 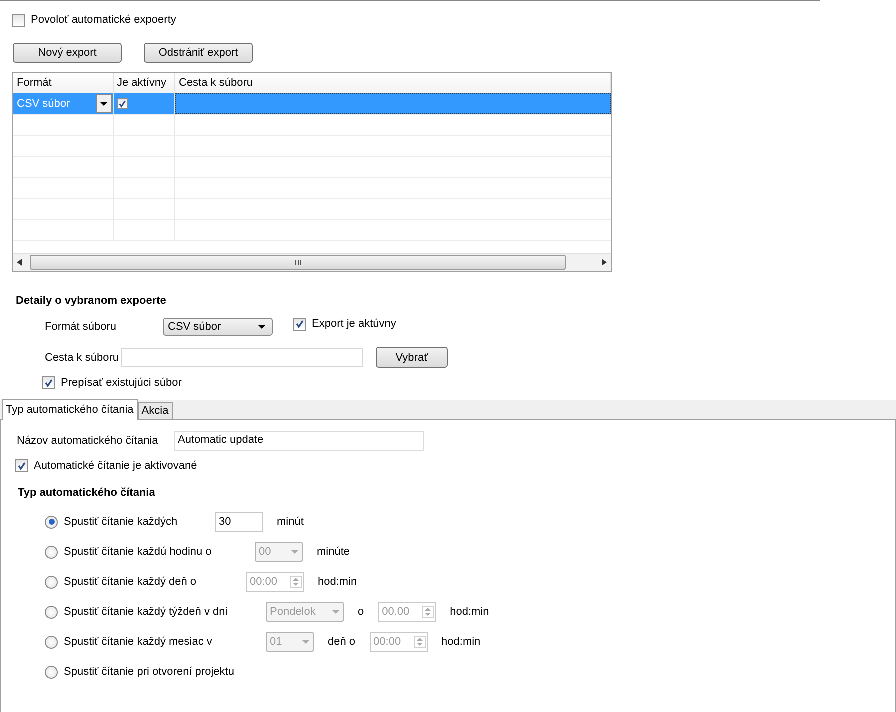 What do you see at coordinates (146, 612) in the screenshot?
I see `radio-label: Spustiť čítanie každý týždeň v dni` at bounding box center [146, 612].